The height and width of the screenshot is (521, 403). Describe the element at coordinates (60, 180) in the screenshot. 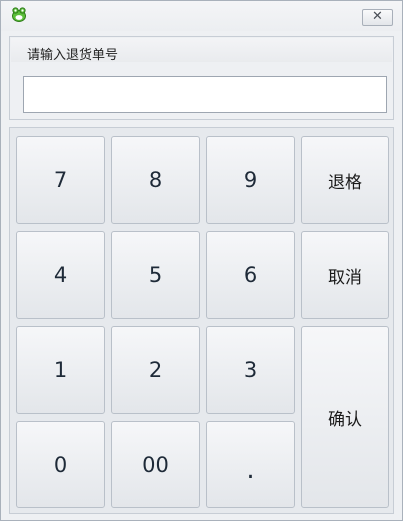

I see `key-7: 7` at that location.